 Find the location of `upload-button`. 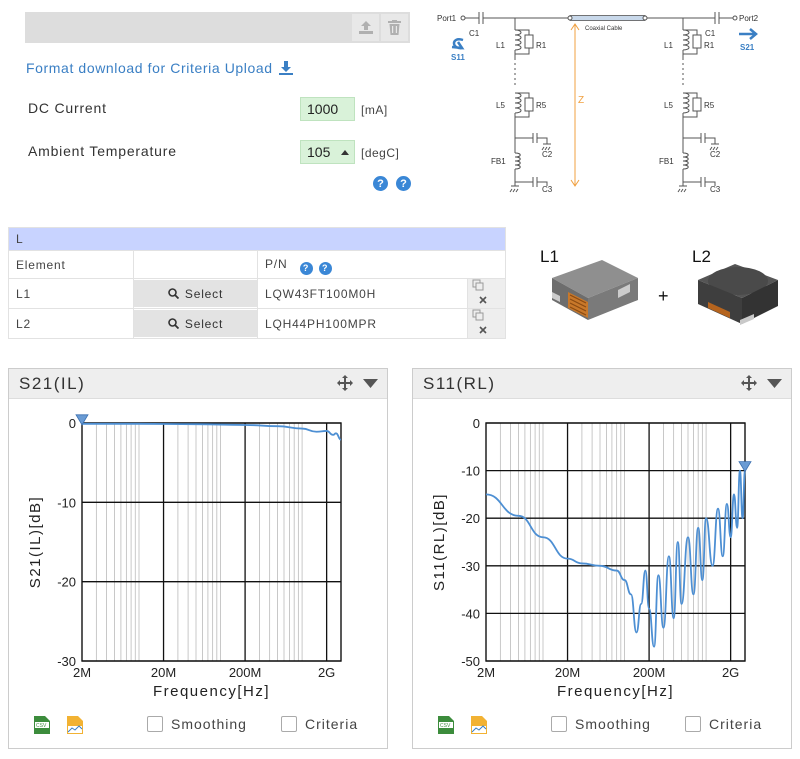

upload-button is located at coordinates (365, 27).